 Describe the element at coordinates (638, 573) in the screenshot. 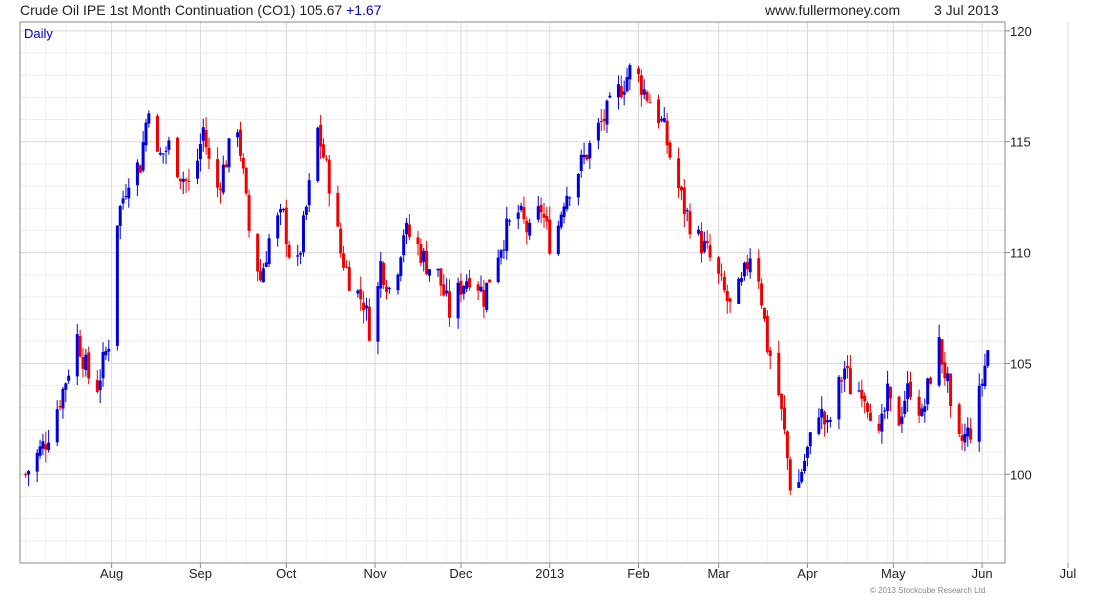

I see `x-tick-label: Feb` at that location.